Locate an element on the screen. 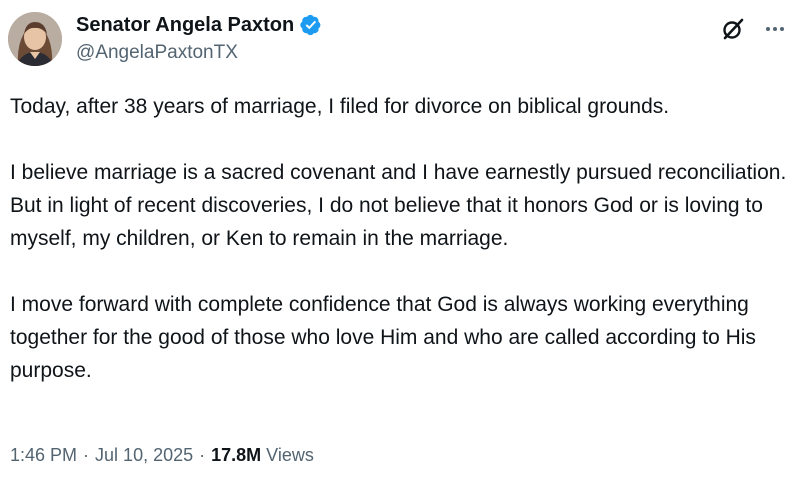  tweet-meta: 1:46 PM · Jul 10, 2025 · 17.8M Views is located at coordinates (162, 455).